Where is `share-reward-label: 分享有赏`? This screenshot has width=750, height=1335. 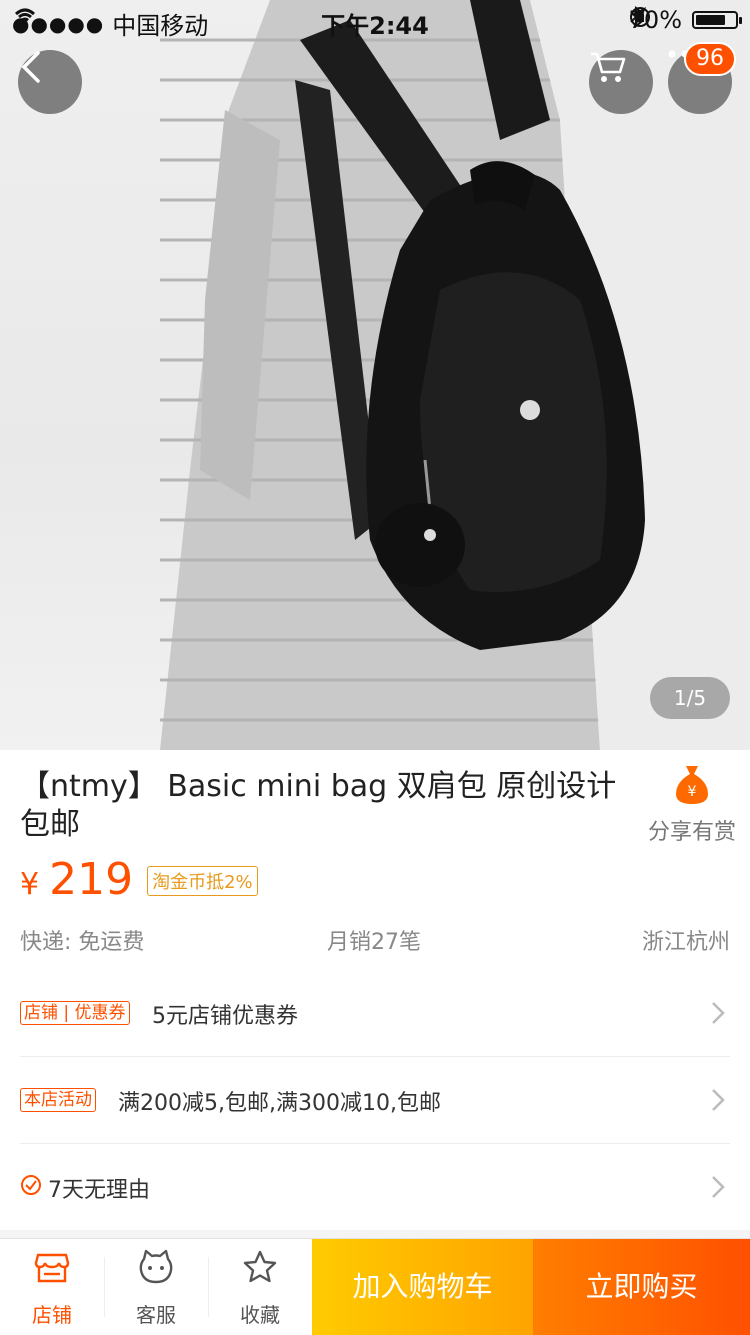 share-reward-label: 分享有赏 is located at coordinates (691, 832).